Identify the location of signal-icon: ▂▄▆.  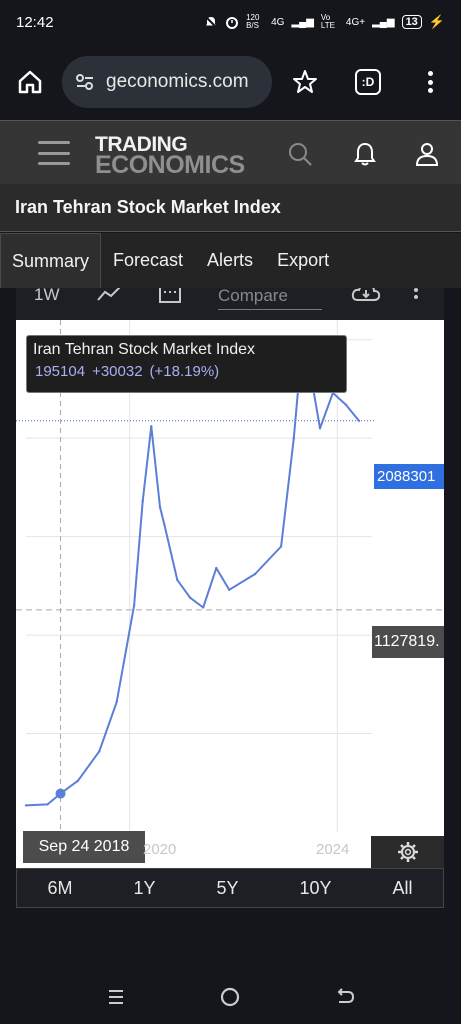
(302, 22).